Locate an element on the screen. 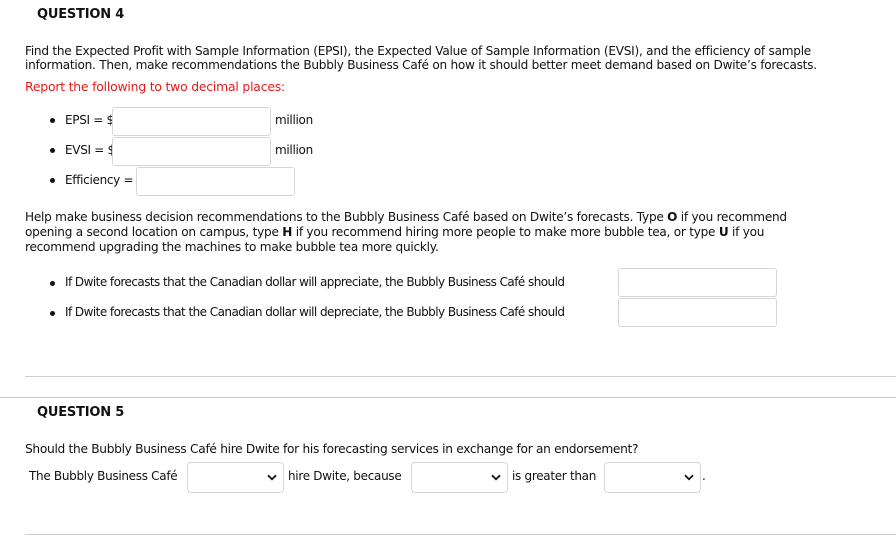 This screenshot has width=896, height=536. option-o-code: O is located at coordinates (672, 217).